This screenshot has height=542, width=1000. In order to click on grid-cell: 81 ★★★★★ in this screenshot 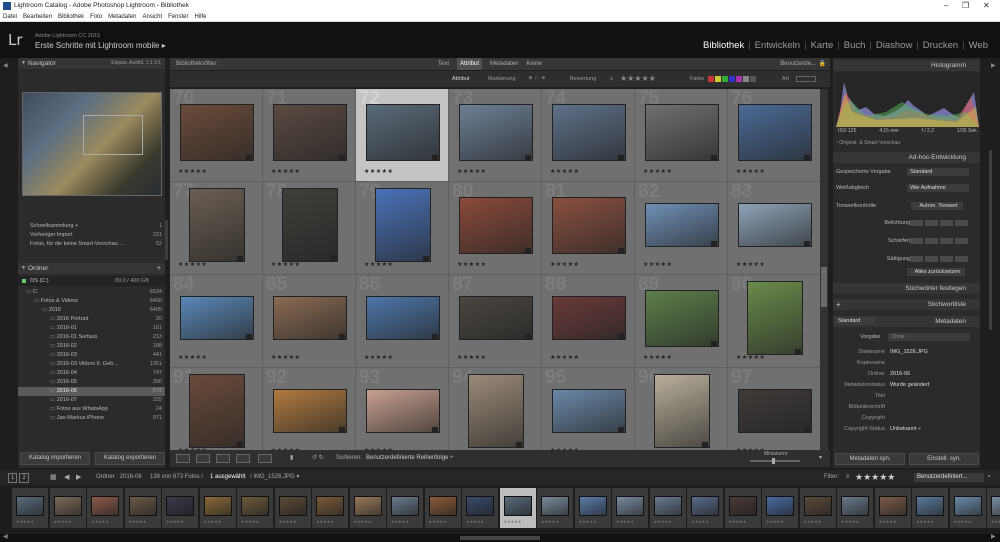, I will do `click(588, 228)`.